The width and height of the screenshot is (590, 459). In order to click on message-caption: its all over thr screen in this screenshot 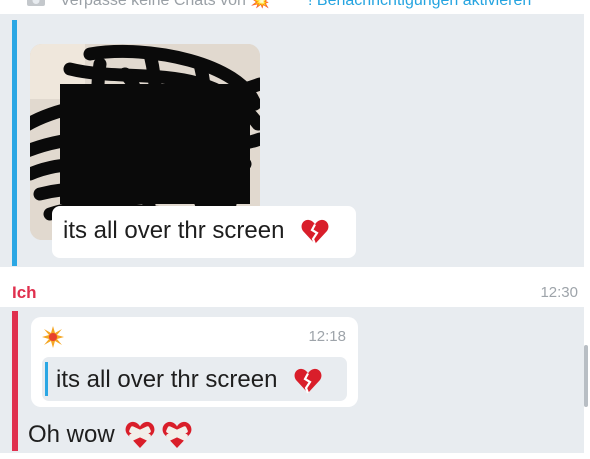, I will do `click(204, 232)`.